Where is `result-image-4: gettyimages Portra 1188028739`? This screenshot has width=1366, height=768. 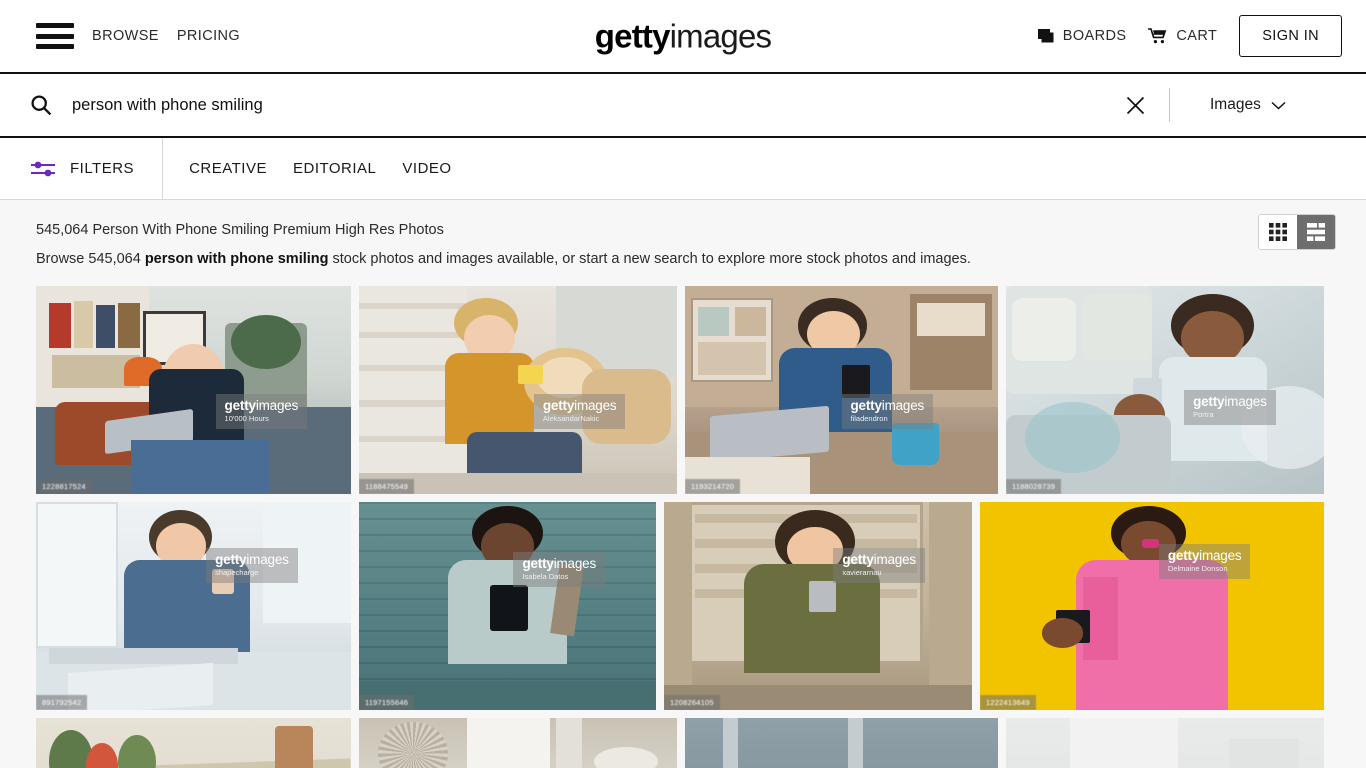
result-image-4: gettyimages Portra 1188028739 is located at coordinates (1165, 390).